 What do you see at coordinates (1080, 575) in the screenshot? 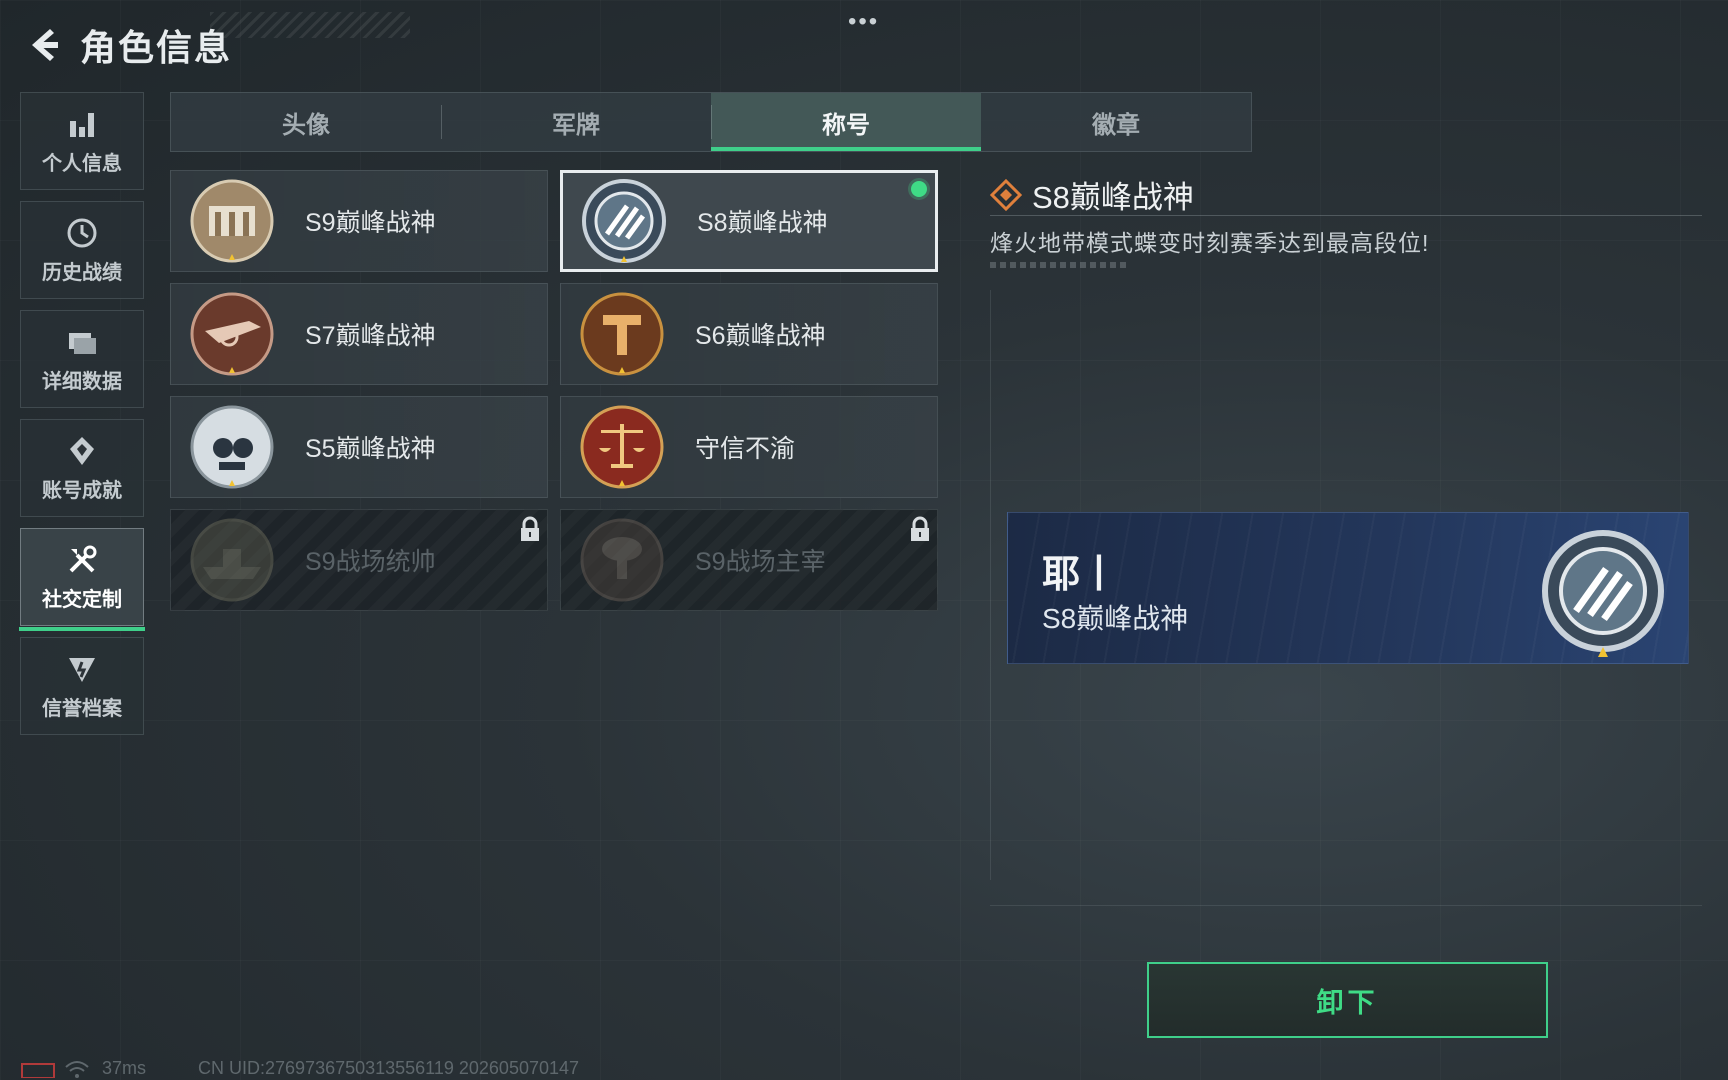
I see `preview-player-name: 耶丨` at bounding box center [1080, 575].